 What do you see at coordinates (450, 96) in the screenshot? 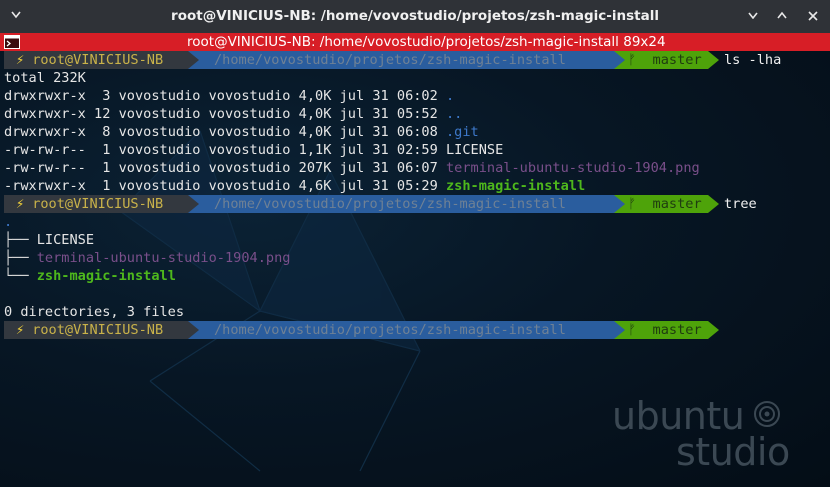
I see `ls-filename: .` at bounding box center [450, 96].